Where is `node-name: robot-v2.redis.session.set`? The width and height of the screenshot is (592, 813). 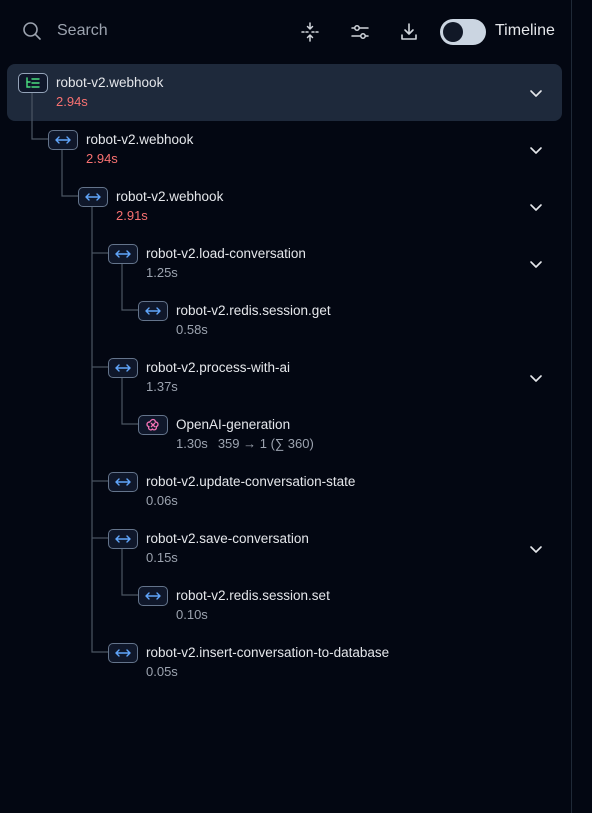 node-name: robot-v2.redis.session.set is located at coordinates (253, 595).